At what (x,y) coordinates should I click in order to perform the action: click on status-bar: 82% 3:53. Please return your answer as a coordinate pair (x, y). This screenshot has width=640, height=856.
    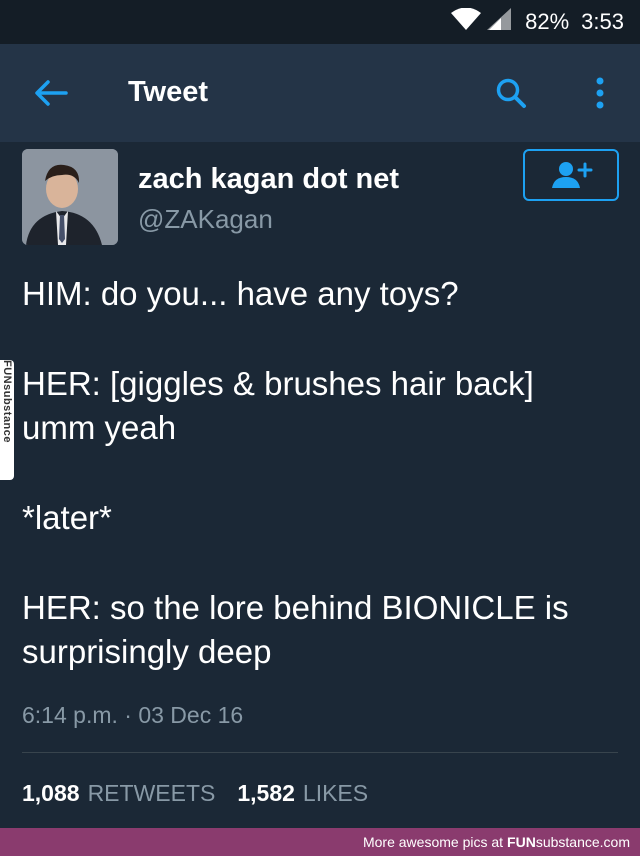
    Looking at the image, I should click on (320, 22).